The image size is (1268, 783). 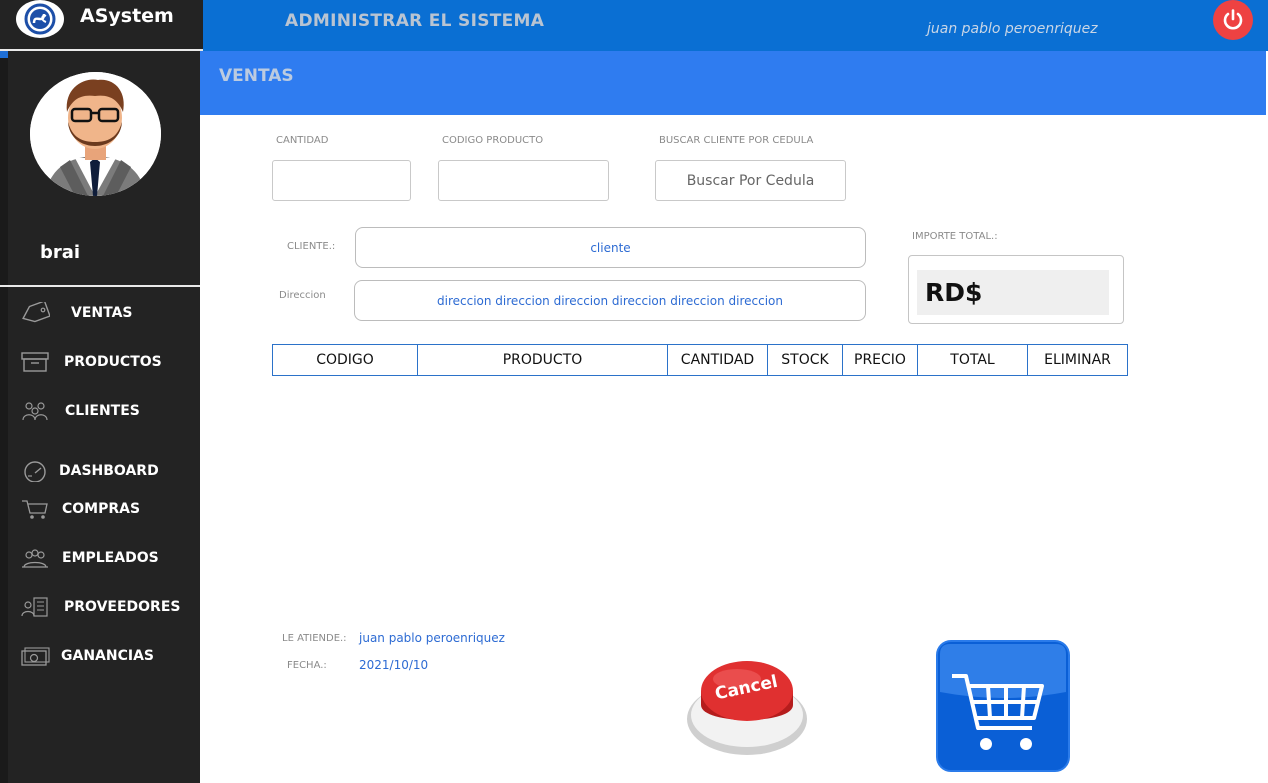 I want to click on sidebar-item-label: EMPLEADOS, so click(x=110, y=558).